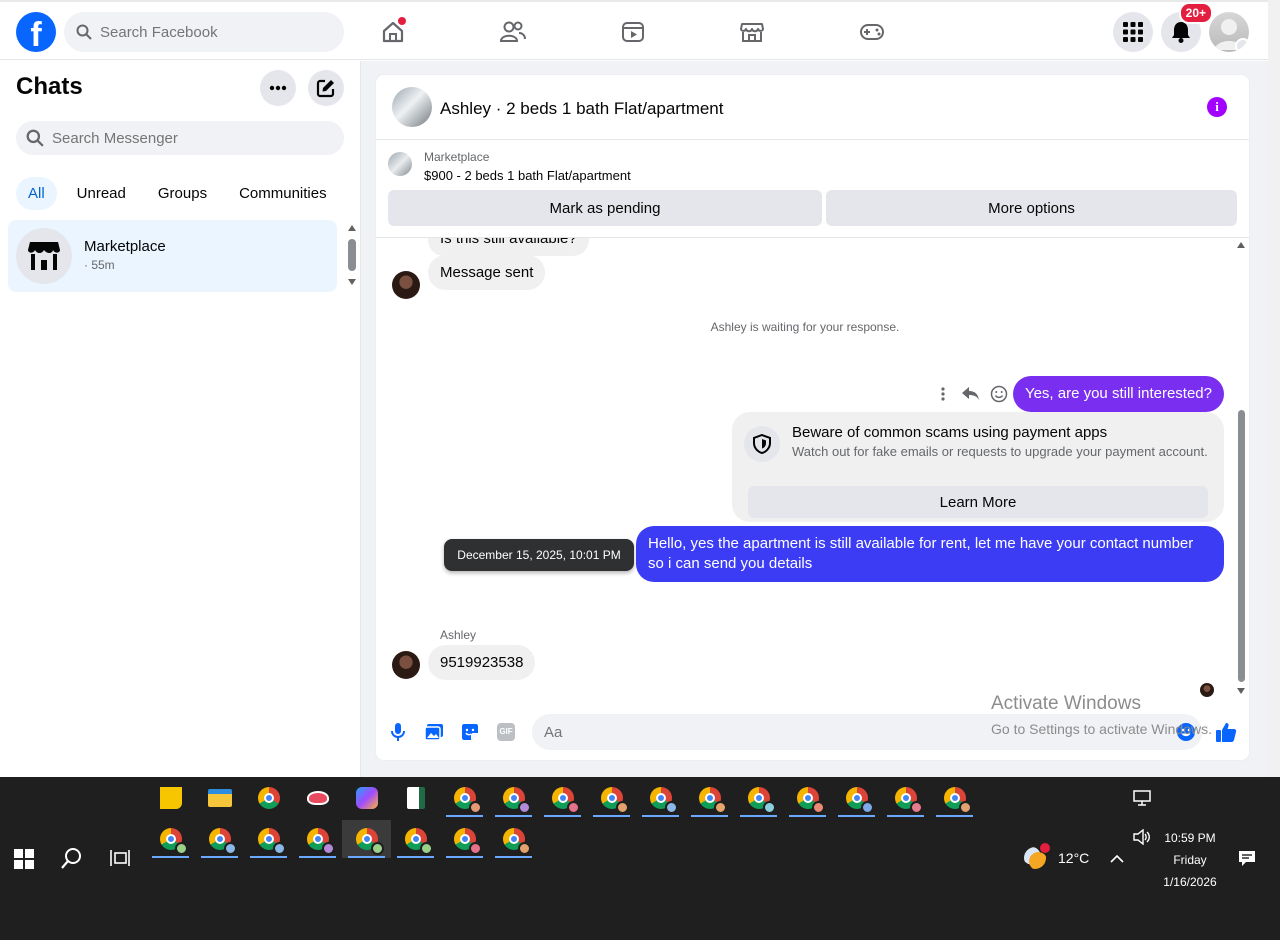  Describe the element at coordinates (400, 164) in the screenshot. I see `listing-thumbnail` at that location.